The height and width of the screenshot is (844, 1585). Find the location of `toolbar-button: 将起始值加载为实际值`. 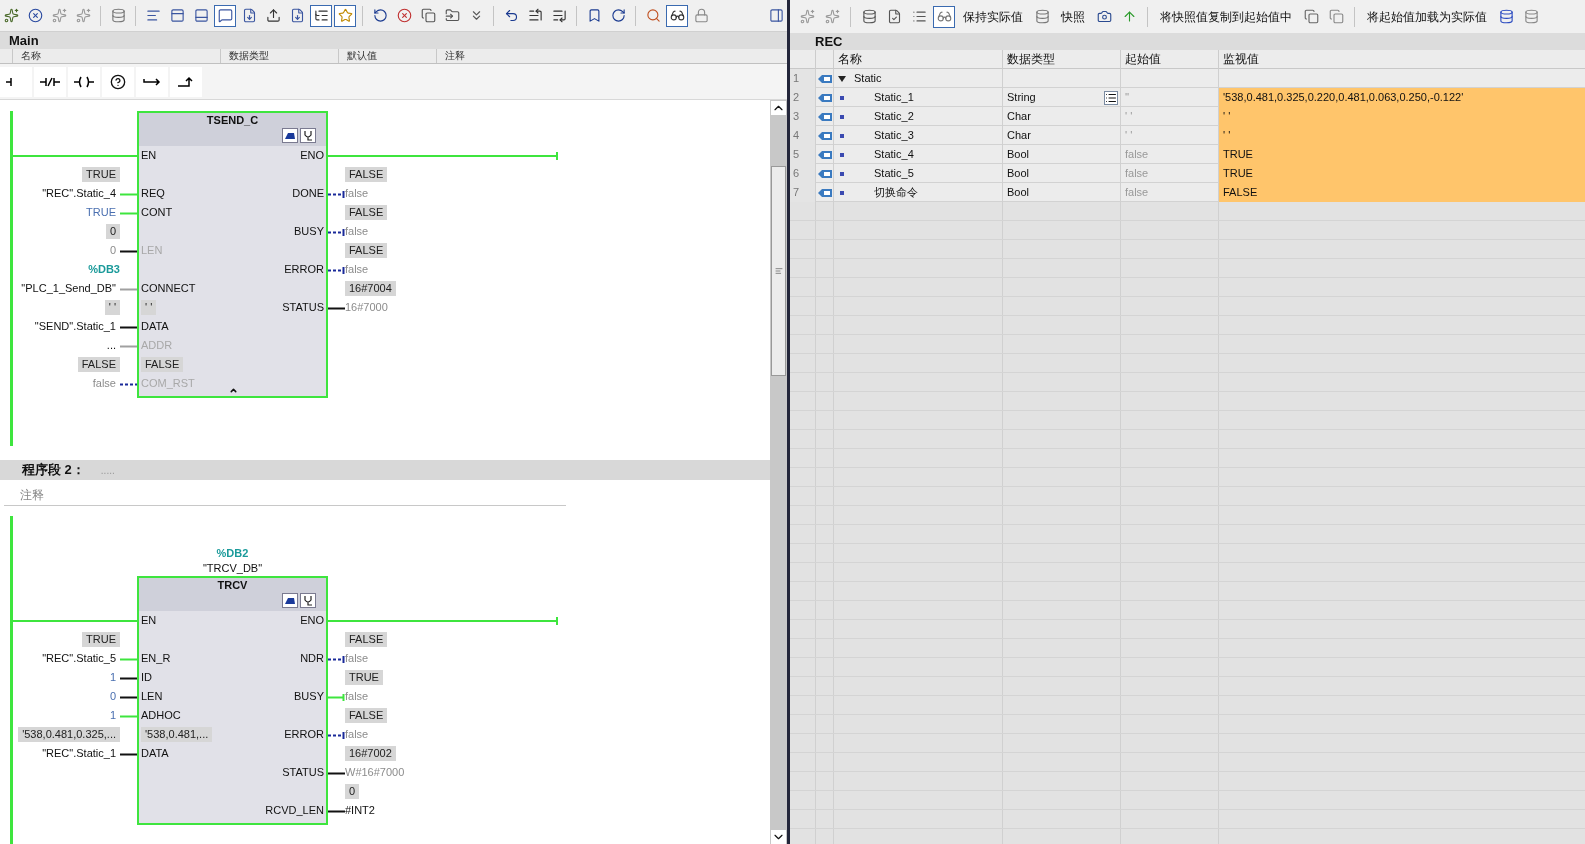

toolbar-button: 将起始值加载为实际值 is located at coordinates (1427, 16).